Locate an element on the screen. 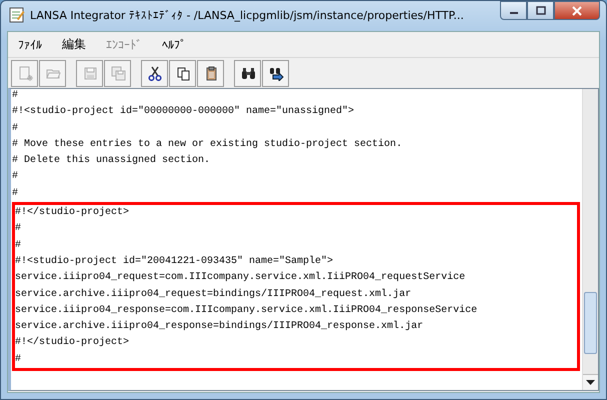  code-line: #!<studio-project id="20041221-093435" name="Sample"> is located at coordinates (174, 261).